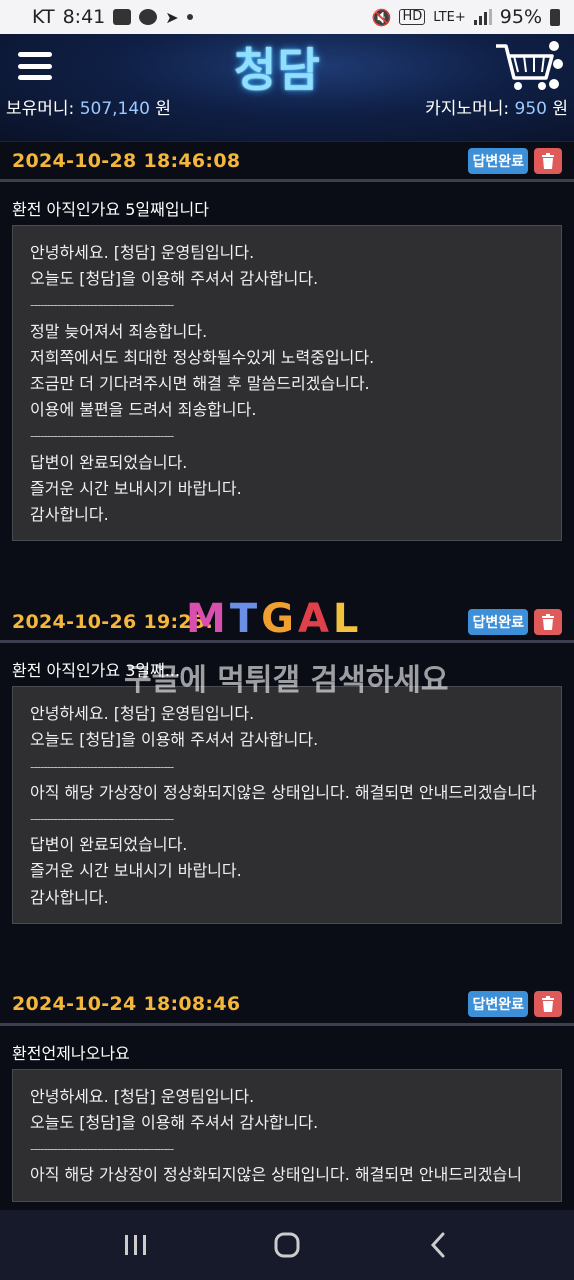 Image resolution: width=574 pixels, height=1280 pixels. I want to click on battery-percent: 95%, so click(520, 17).